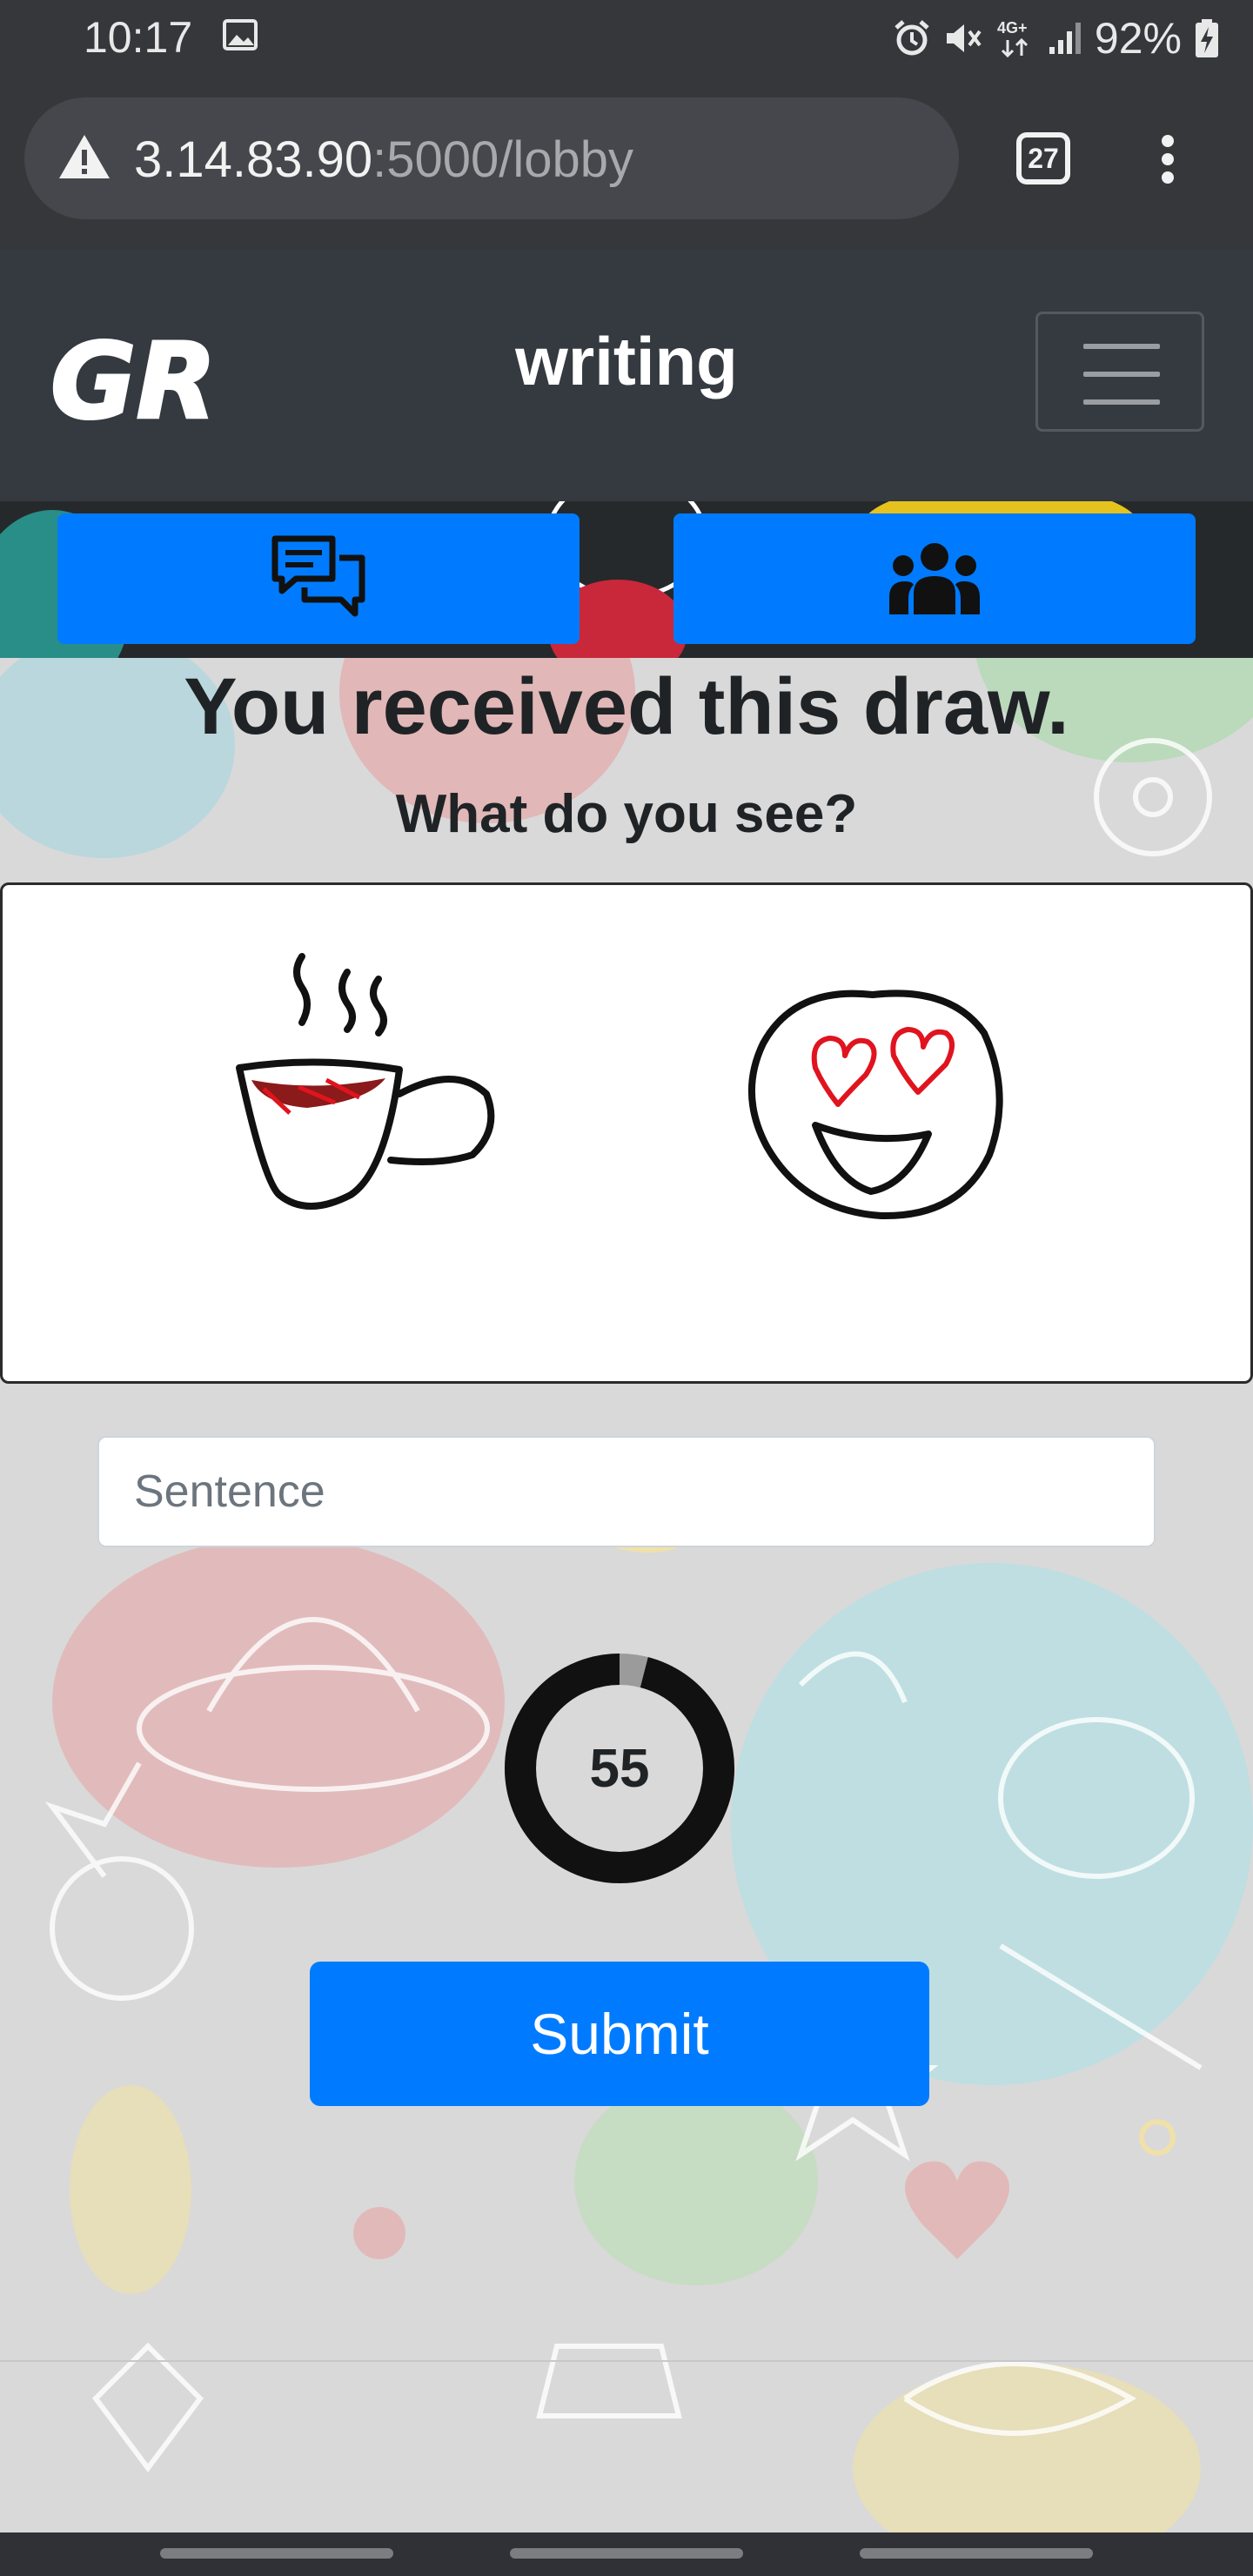  Describe the element at coordinates (1207, 38) in the screenshot. I see `battery-charging-icon` at that location.